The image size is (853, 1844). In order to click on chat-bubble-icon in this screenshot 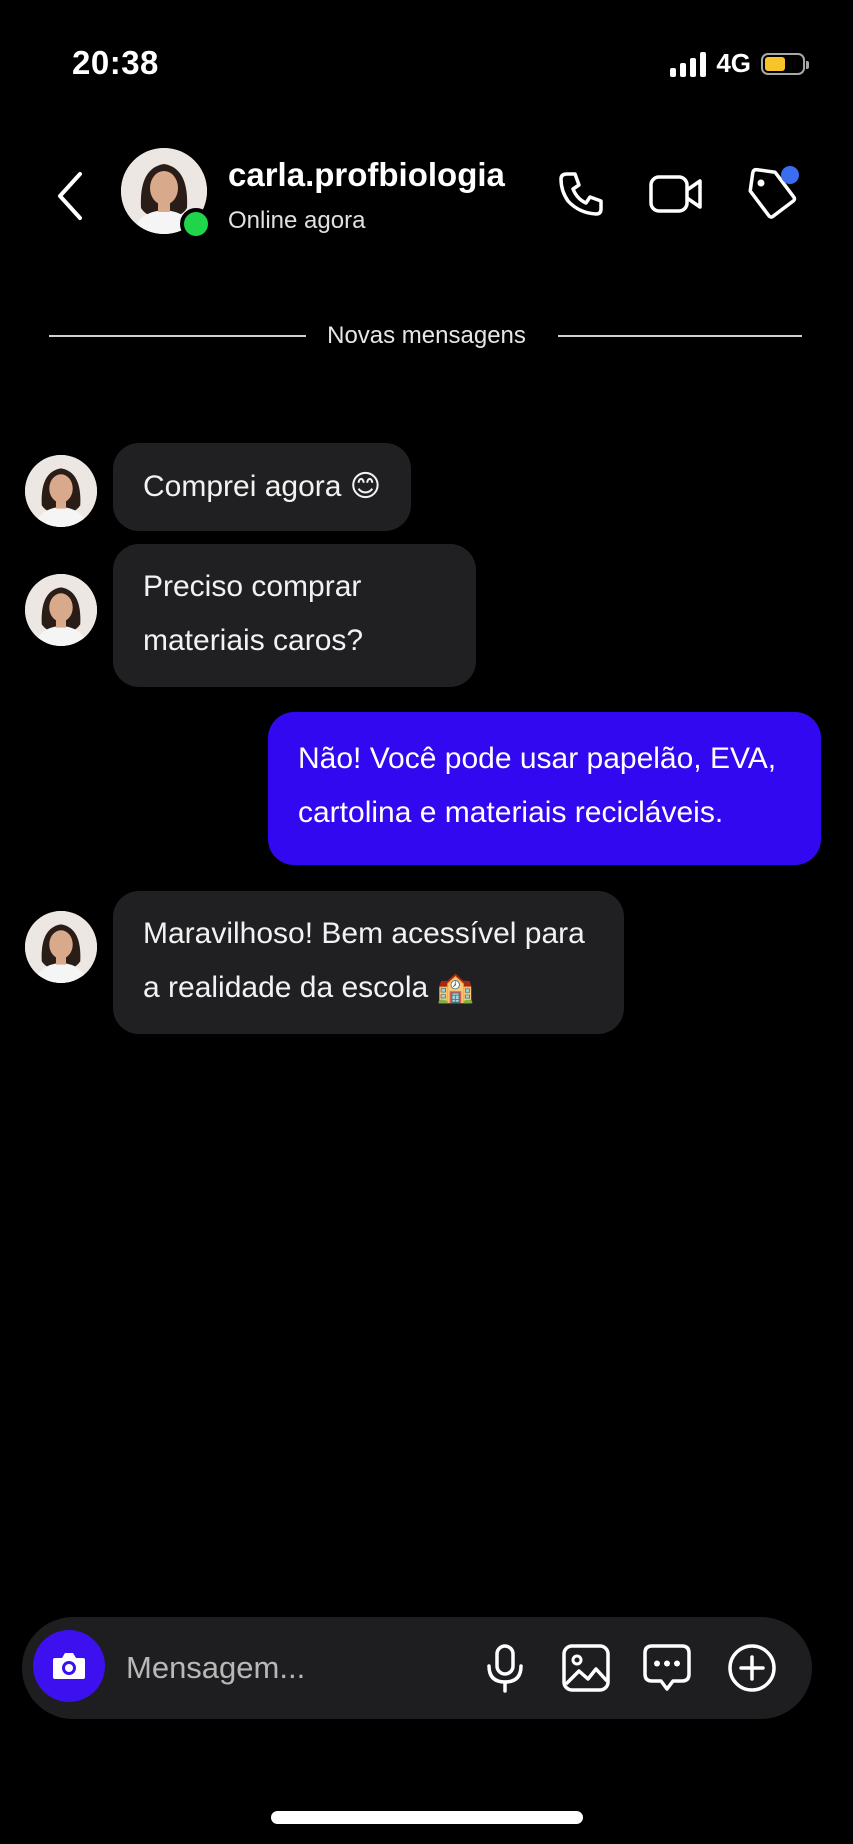, I will do `click(667, 1667)`.